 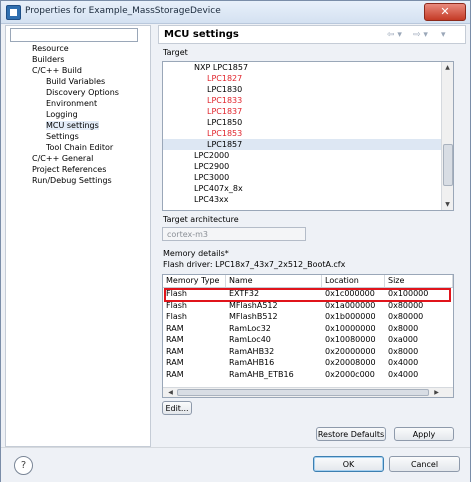 I want to click on col-size: Size, so click(x=419, y=281).